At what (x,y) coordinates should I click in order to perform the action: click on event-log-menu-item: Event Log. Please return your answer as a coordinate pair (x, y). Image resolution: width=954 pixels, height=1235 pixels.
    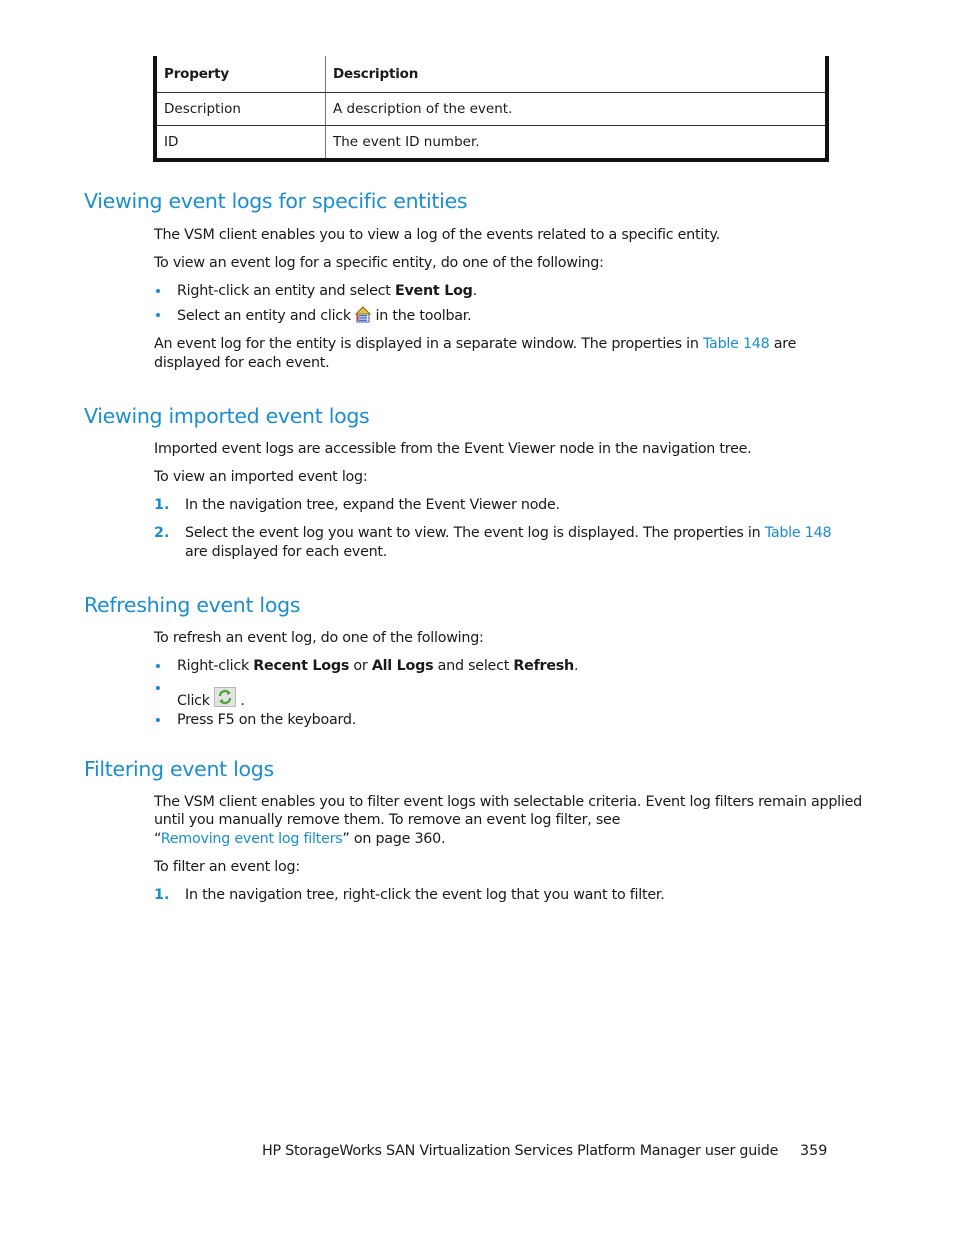
    Looking at the image, I should click on (433, 291).